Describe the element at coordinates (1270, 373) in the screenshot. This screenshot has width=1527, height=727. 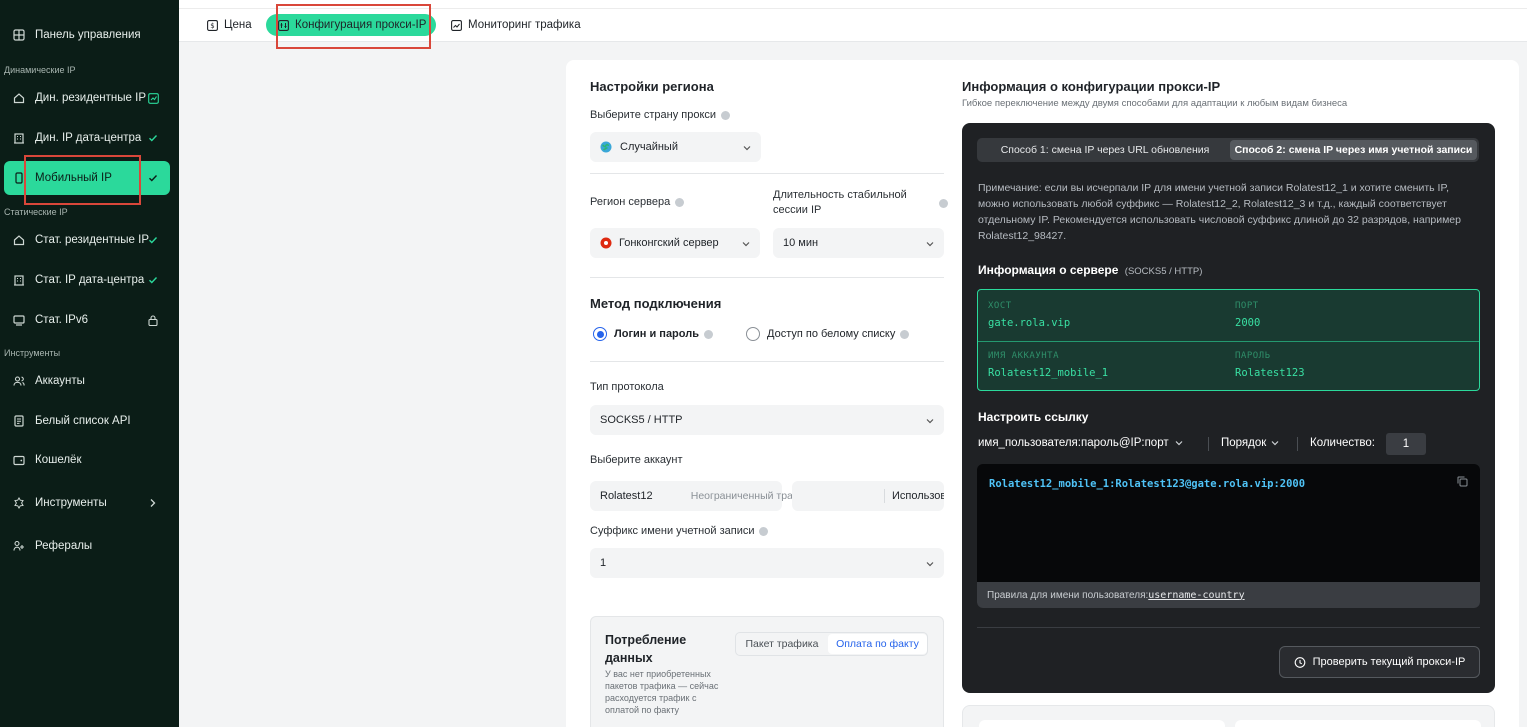
I see `password-value: Rolatest123` at that location.